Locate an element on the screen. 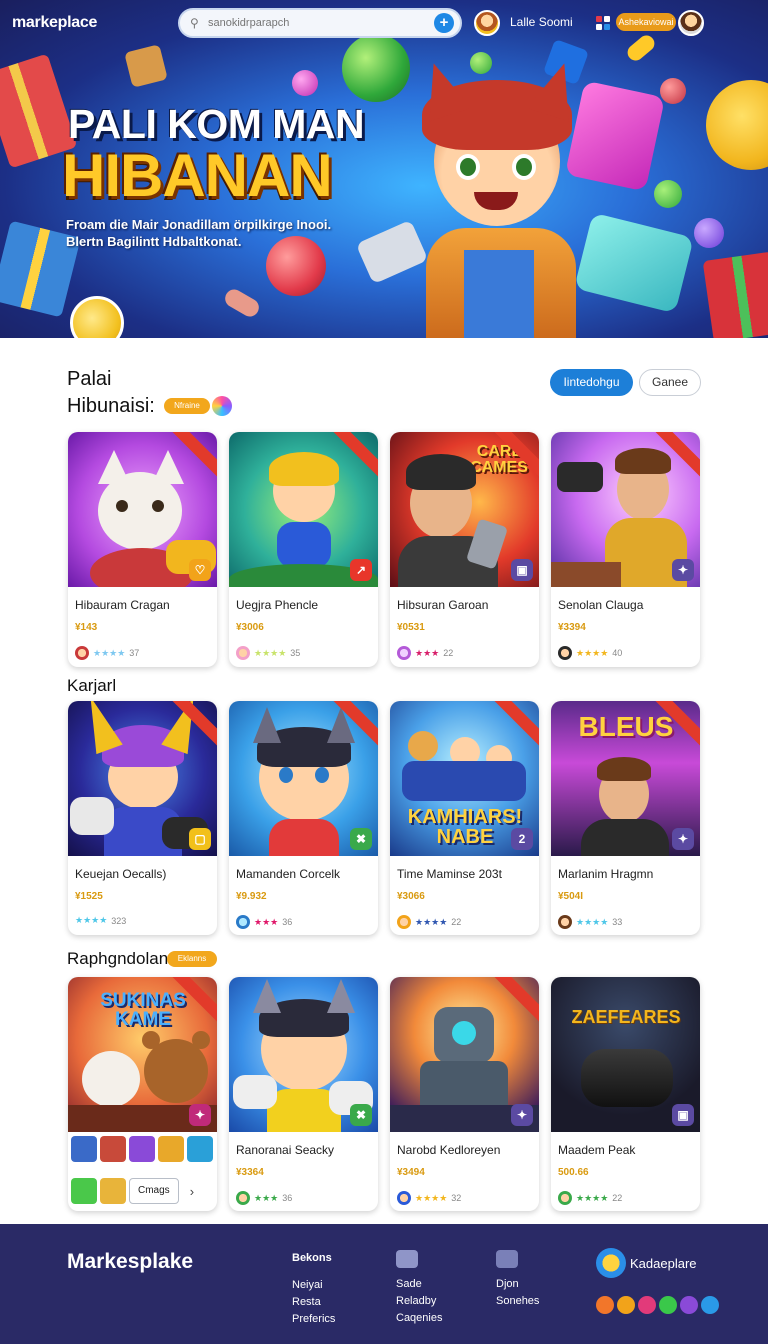 This screenshot has width=768, height=1344. row-title-raphgndolan: Raphgndolan is located at coordinates (118, 958).